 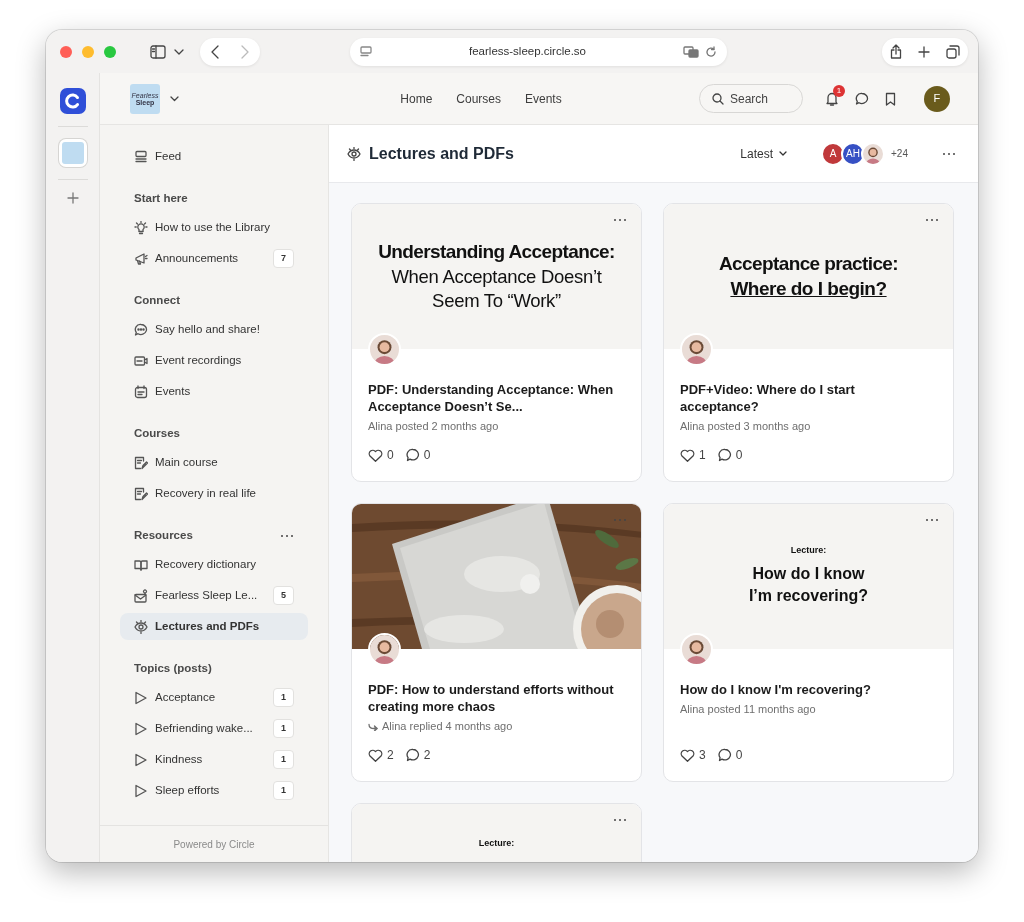 I want to click on post-card: PDF: How to understand efforts without creating more chaos Alina replied 4 months ago 2 2, so click(x=496, y=642).